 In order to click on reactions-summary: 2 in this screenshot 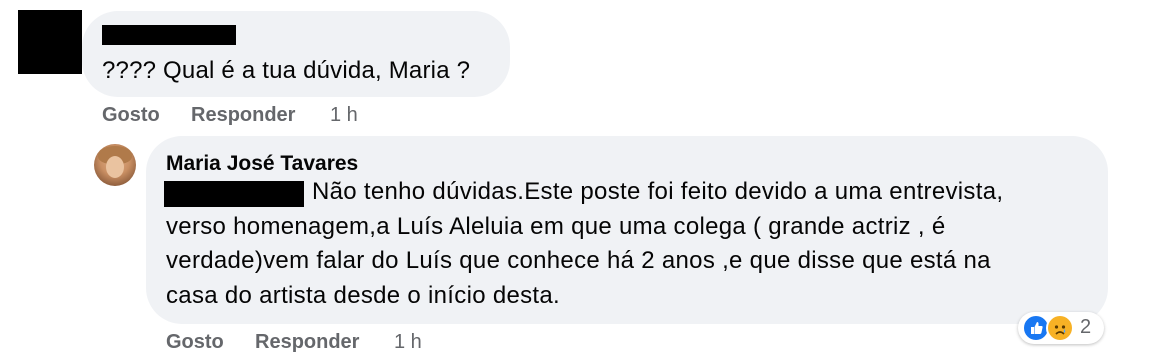, I will do `click(1061, 328)`.